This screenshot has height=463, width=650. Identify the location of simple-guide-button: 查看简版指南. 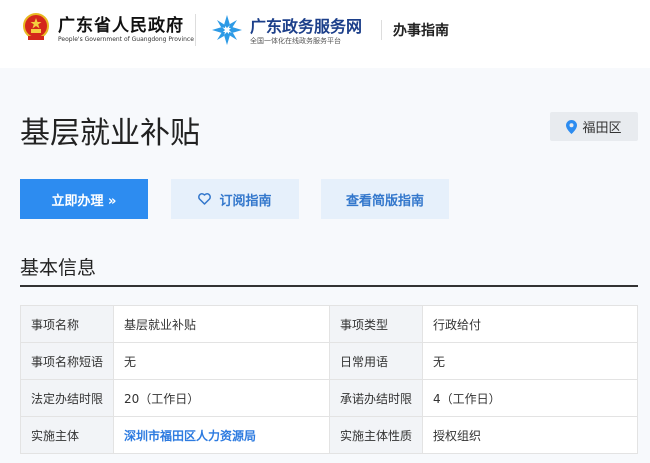
(385, 199).